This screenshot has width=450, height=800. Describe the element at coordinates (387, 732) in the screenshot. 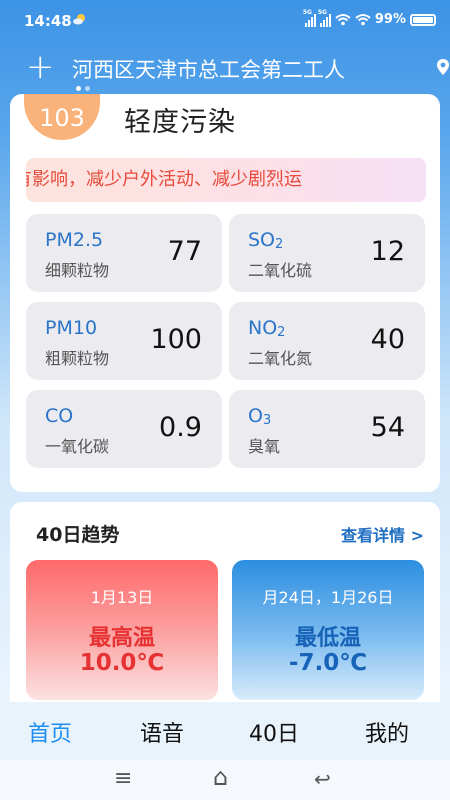

I see `tab-mine: 我的` at that location.